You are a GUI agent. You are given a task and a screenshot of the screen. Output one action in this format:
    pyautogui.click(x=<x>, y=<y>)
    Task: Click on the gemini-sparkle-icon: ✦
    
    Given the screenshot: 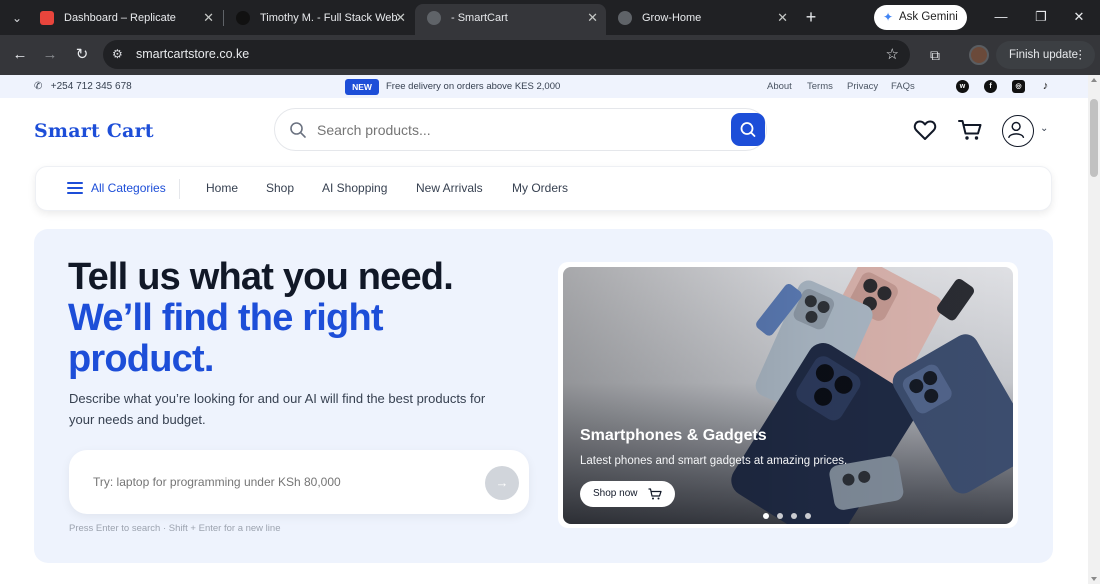 What is the action you would take?
    pyautogui.click(x=888, y=17)
    